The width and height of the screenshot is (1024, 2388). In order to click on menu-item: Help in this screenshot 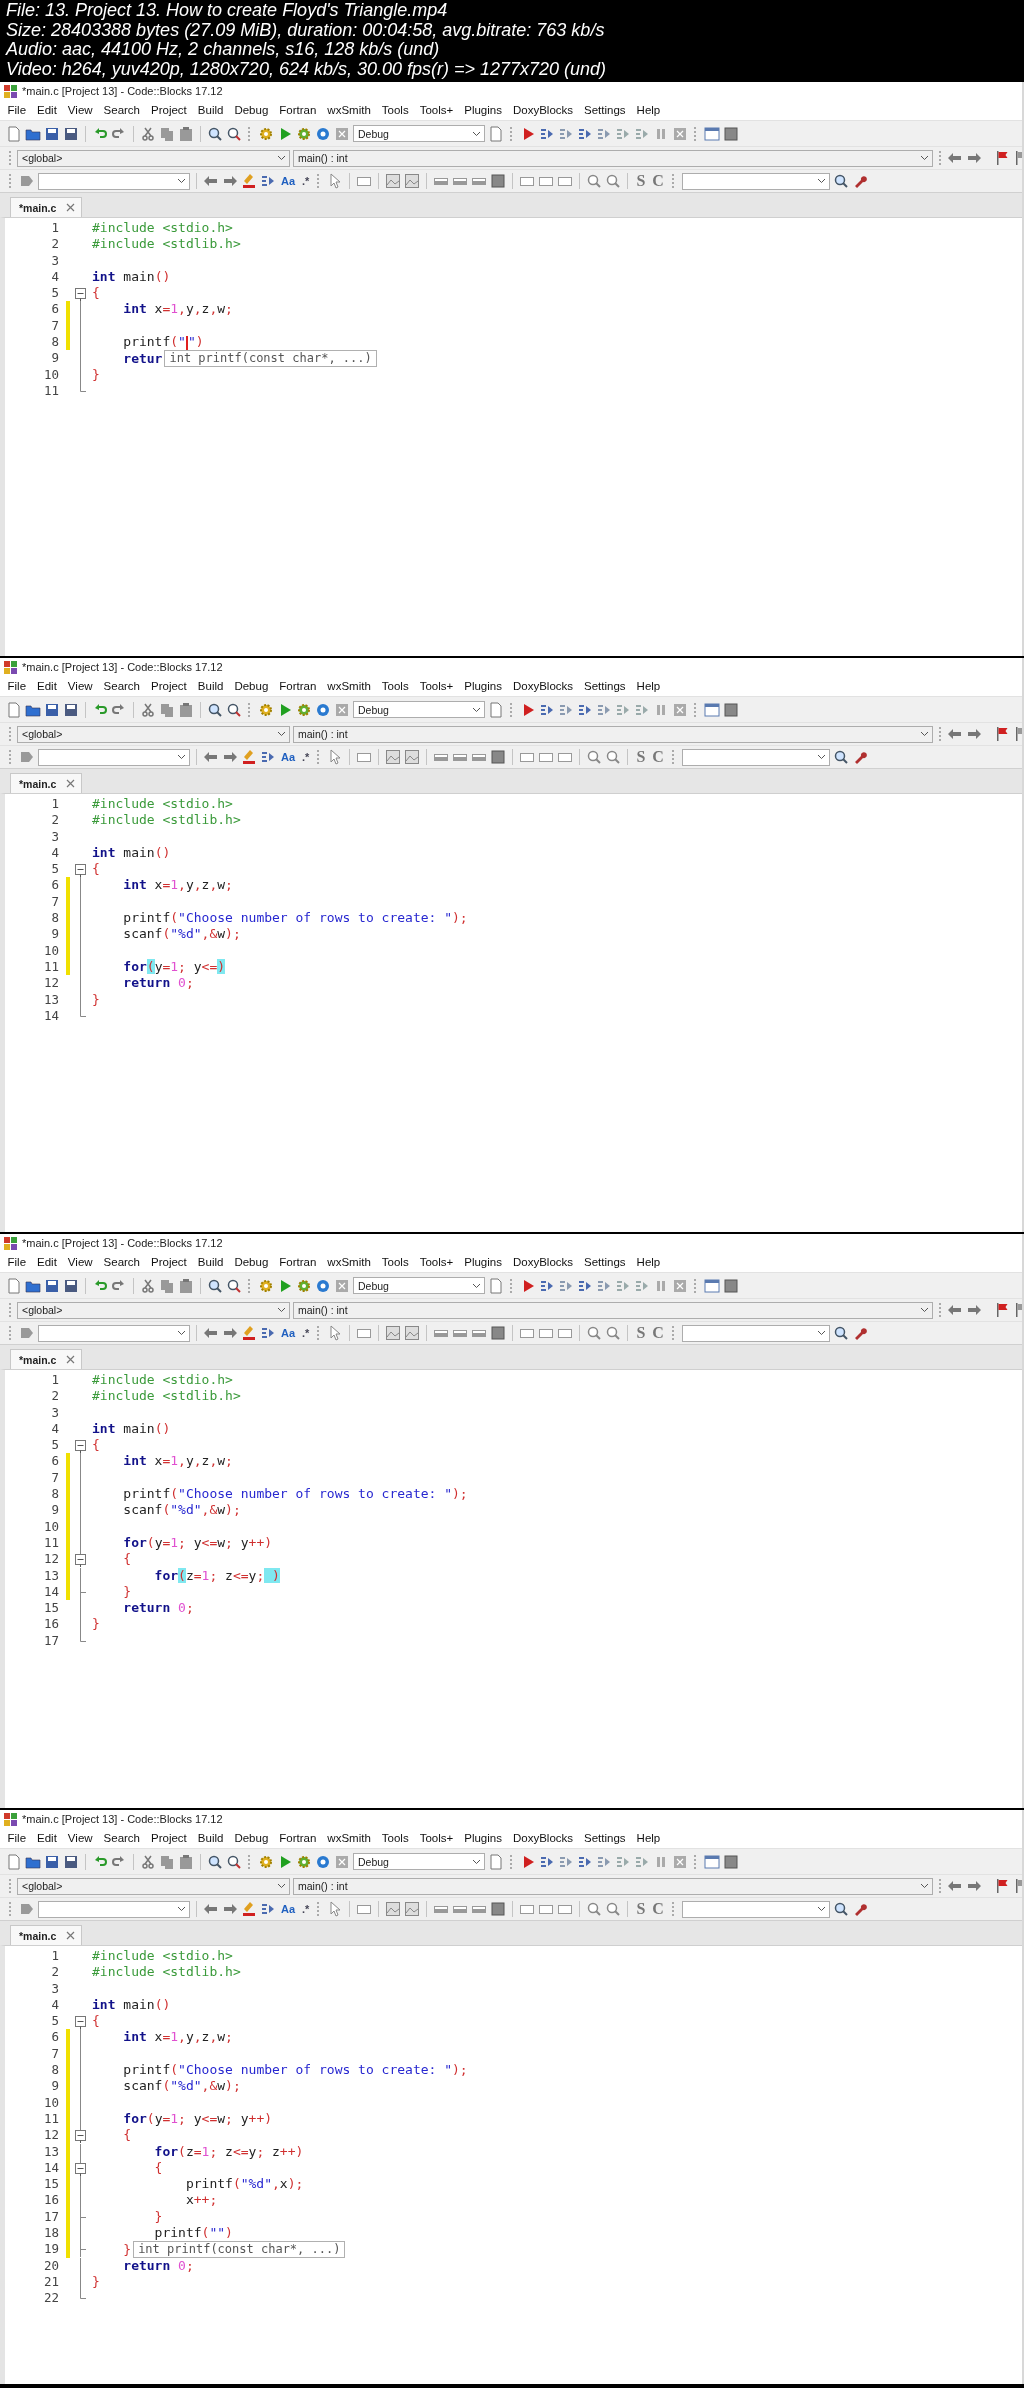, I will do `click(648, 110)`.